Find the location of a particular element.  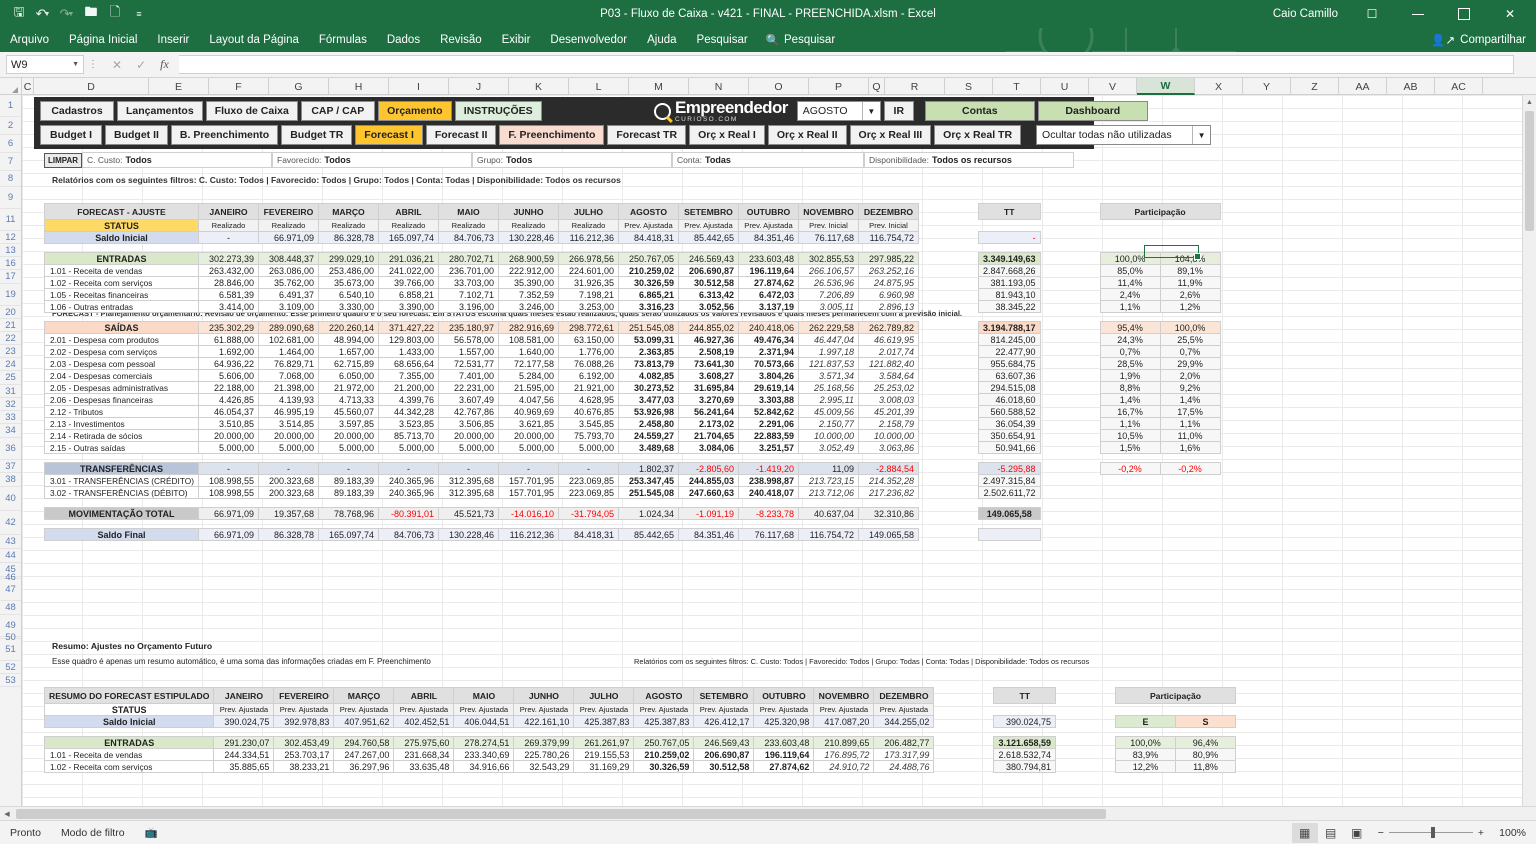

column-header-s: S is located at coordinates (969, 86).